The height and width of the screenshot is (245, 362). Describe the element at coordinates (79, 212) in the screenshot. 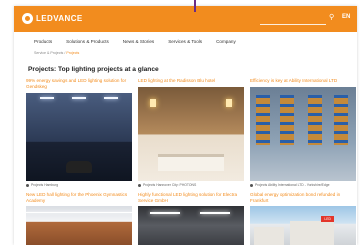

I see `ceiling-beam` at that location.